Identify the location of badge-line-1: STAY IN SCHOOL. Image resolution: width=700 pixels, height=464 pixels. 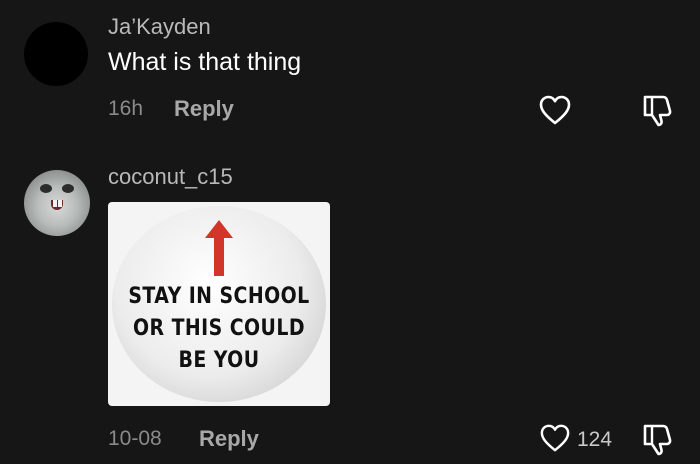
(219, 296).